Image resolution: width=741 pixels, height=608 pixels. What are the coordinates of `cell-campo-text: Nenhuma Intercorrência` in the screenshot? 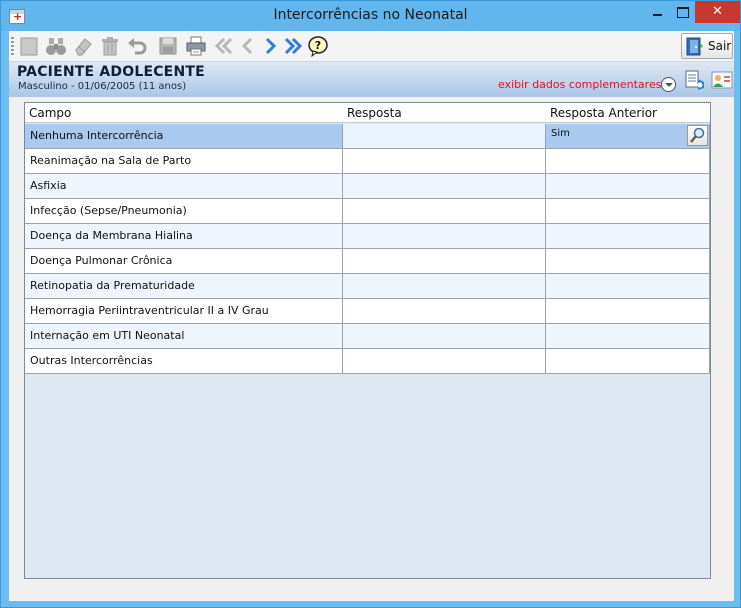 It's located at (97, 135).